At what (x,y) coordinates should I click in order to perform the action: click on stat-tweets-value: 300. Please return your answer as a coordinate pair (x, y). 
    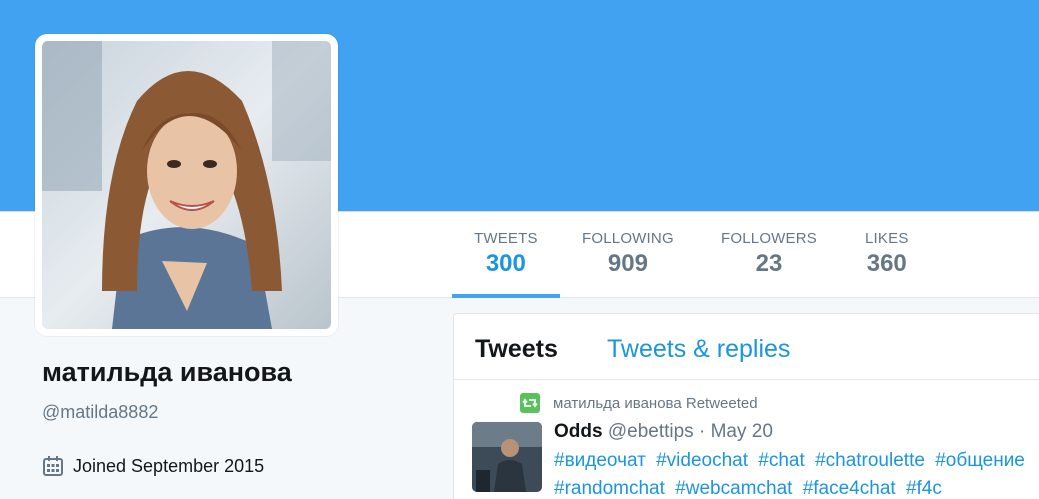
    Looking at the image, I should click on (505, 263).